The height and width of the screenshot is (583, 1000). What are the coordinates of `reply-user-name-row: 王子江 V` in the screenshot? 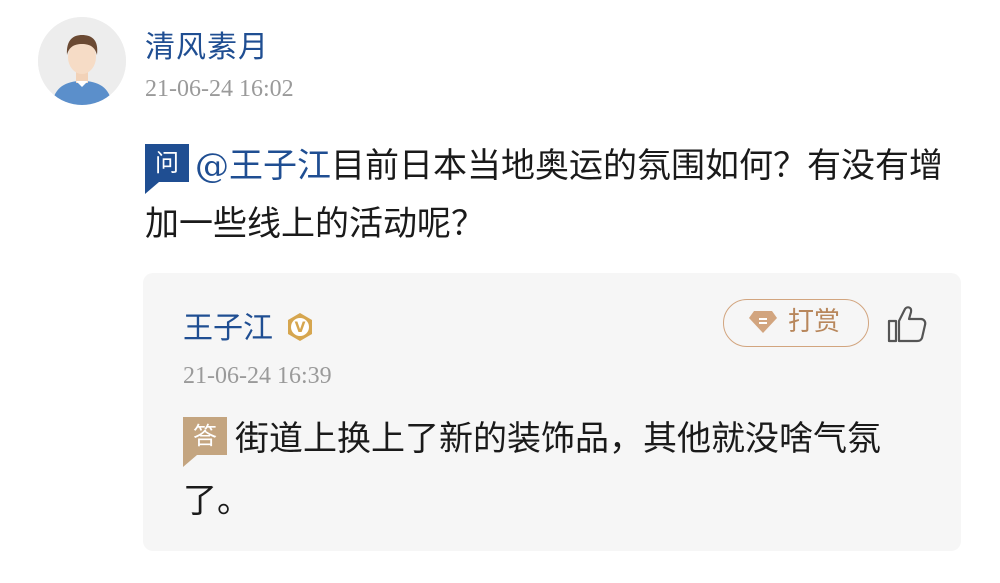 It's located at (249, 325).